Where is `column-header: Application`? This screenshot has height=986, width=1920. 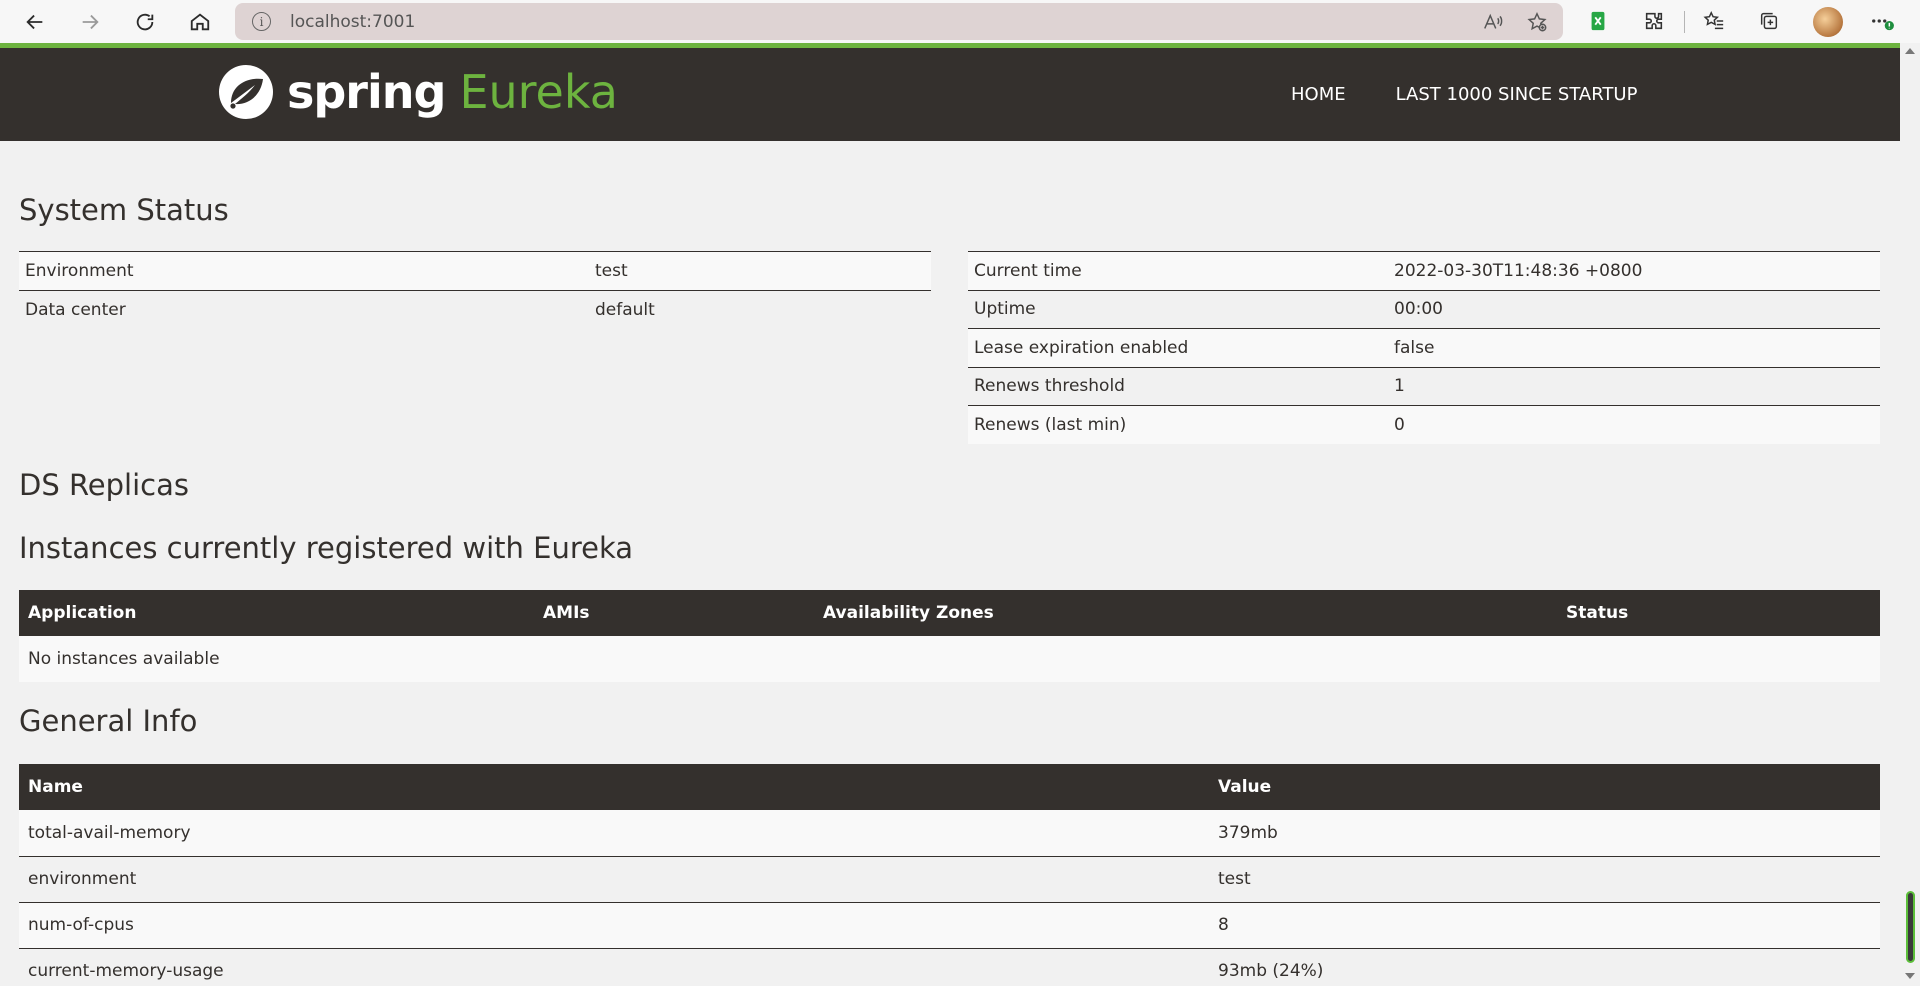
column-header: Application is located at coordinates (276, 613).